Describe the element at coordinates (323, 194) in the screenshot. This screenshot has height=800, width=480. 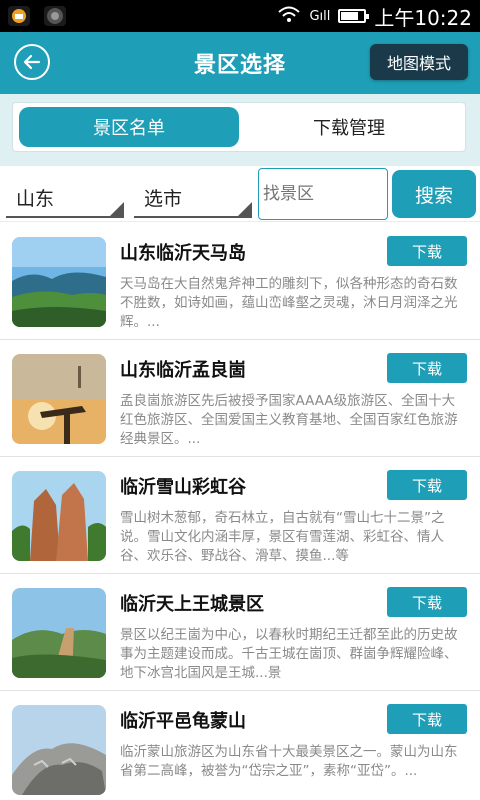
I see `search-input` at that location.